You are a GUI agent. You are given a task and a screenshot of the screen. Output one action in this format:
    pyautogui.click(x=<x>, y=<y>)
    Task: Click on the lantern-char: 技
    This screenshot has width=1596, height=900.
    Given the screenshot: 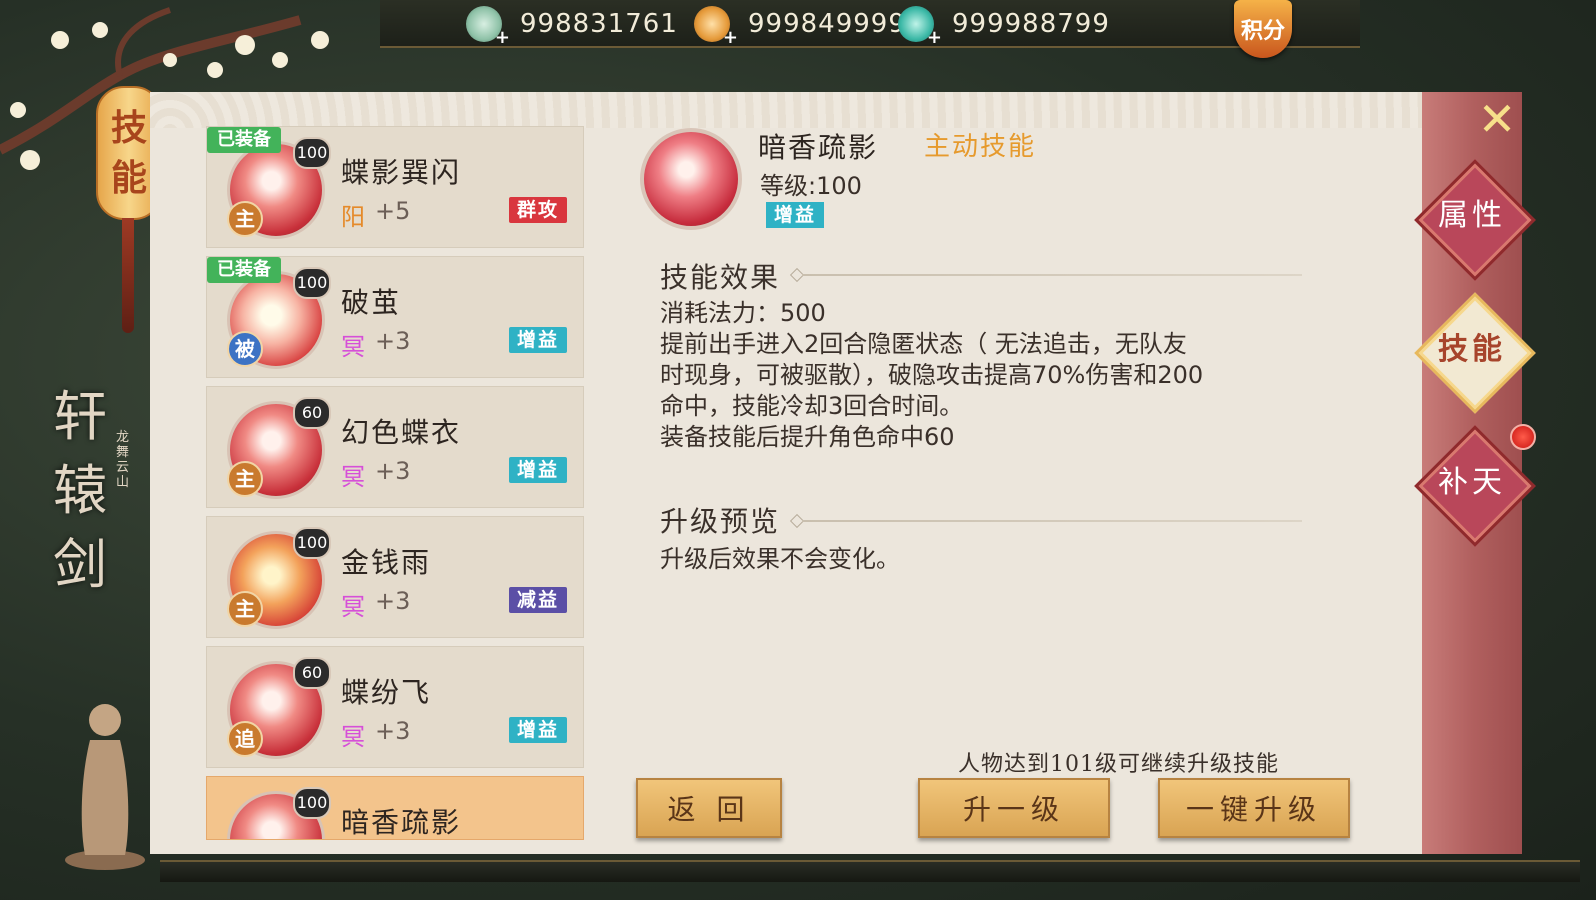 What is the action you would take?
    pyautogui.click(x=128, y=128)
    